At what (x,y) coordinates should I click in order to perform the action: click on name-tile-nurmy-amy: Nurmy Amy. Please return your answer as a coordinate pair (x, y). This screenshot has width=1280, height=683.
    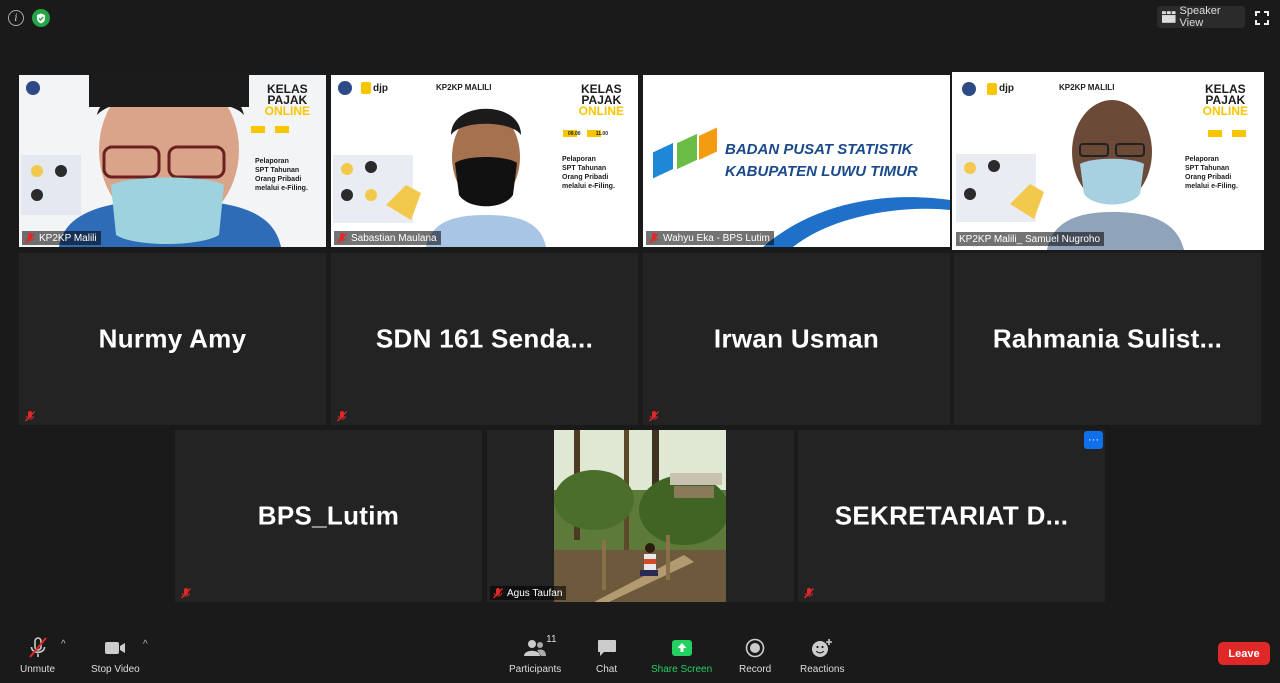
    Looking at the image, I should click on (172, 339).